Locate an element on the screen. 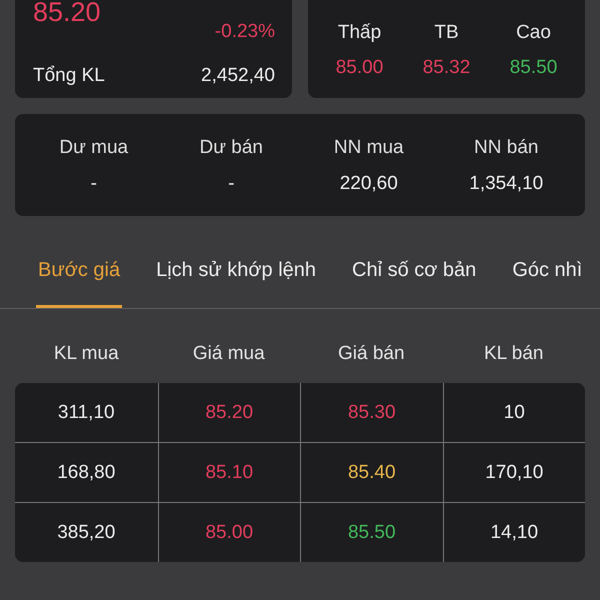  column-header: Giá mua is located at coordinates (228, 354).